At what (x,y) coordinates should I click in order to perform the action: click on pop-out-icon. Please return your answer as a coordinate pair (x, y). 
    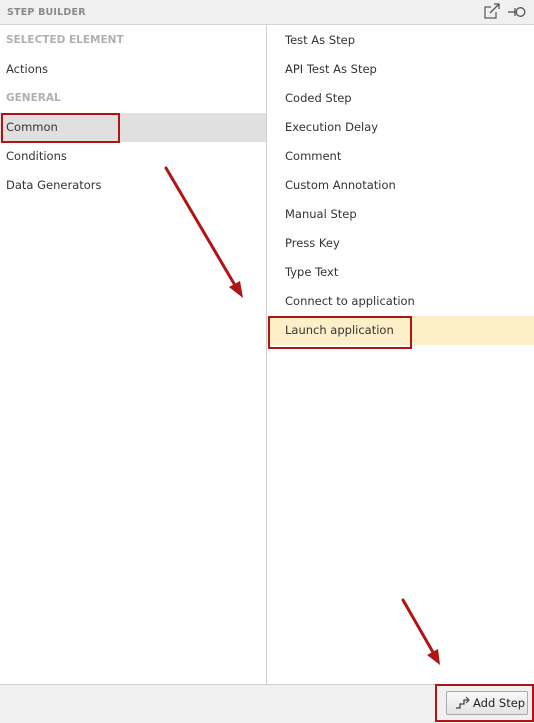
    Looking at the image, I should click on (492, 12).